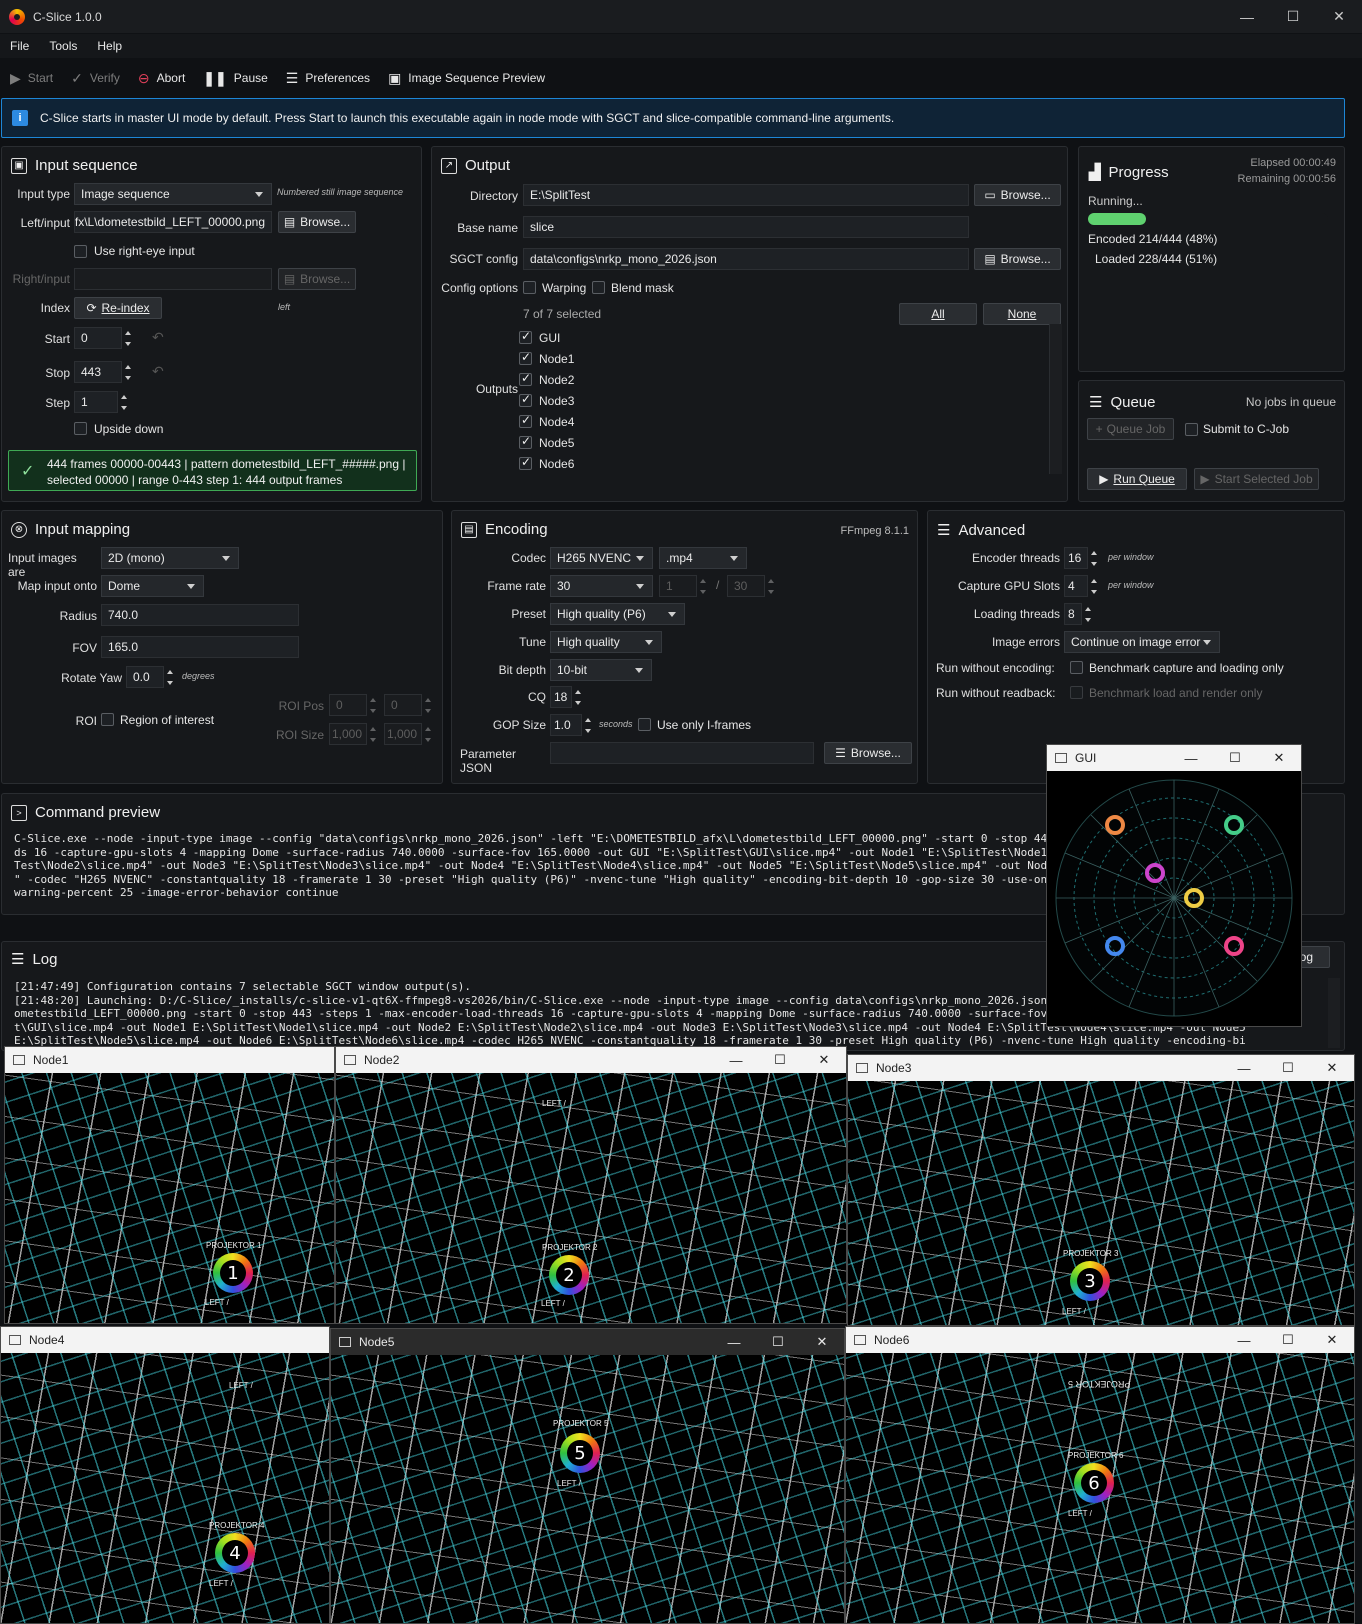 The height and width of the screenshot is (1624, 1362). I want to click on framerate-numerator: 1, so click(678, 586).